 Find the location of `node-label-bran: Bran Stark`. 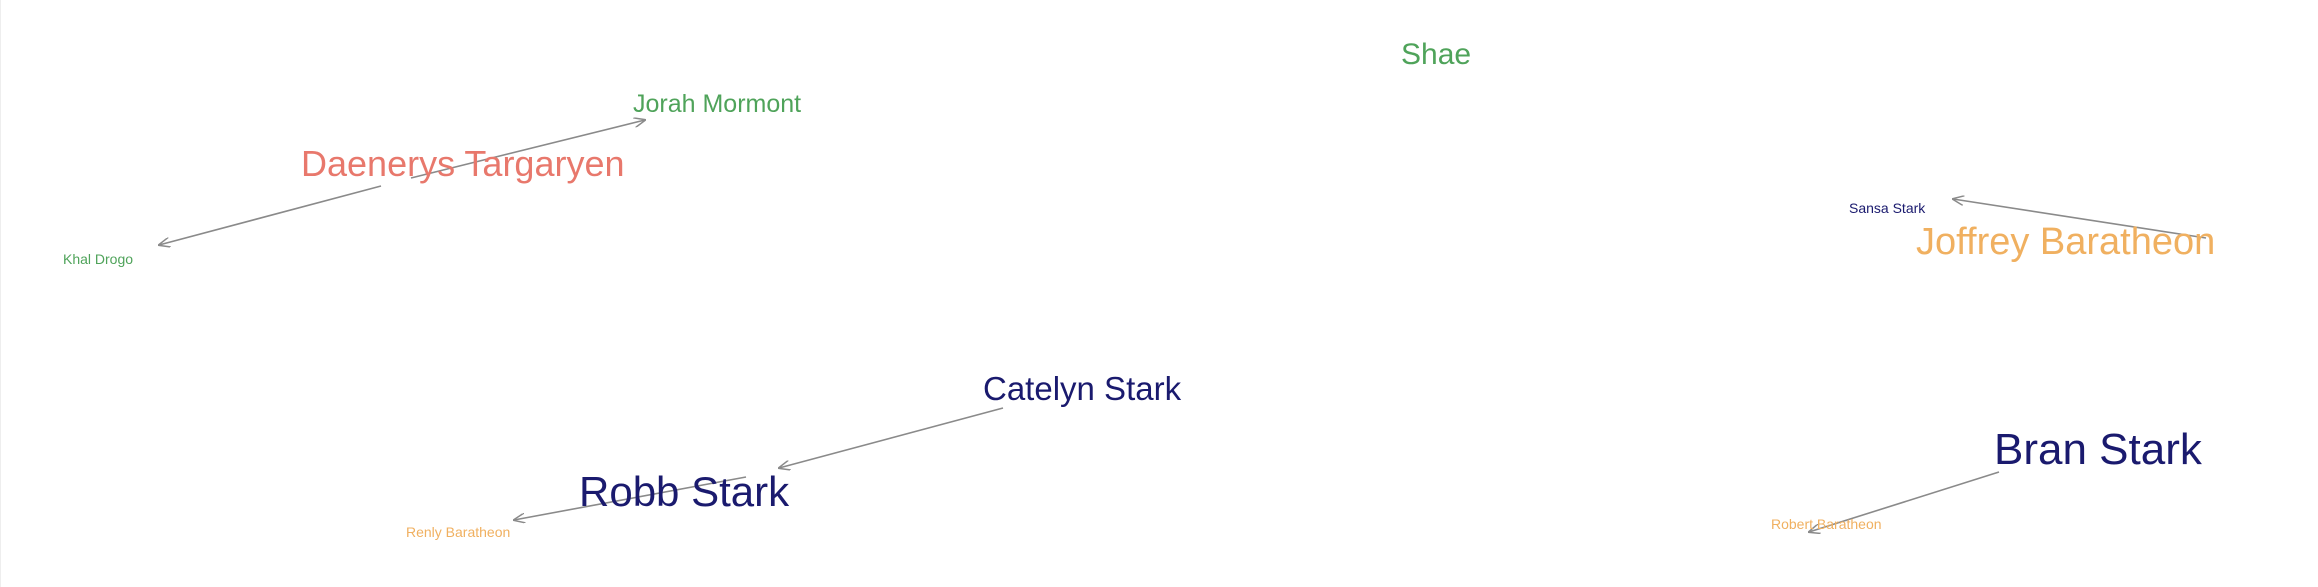

node-label-bran: Bran Stark is located at coordinates (2098, 449).